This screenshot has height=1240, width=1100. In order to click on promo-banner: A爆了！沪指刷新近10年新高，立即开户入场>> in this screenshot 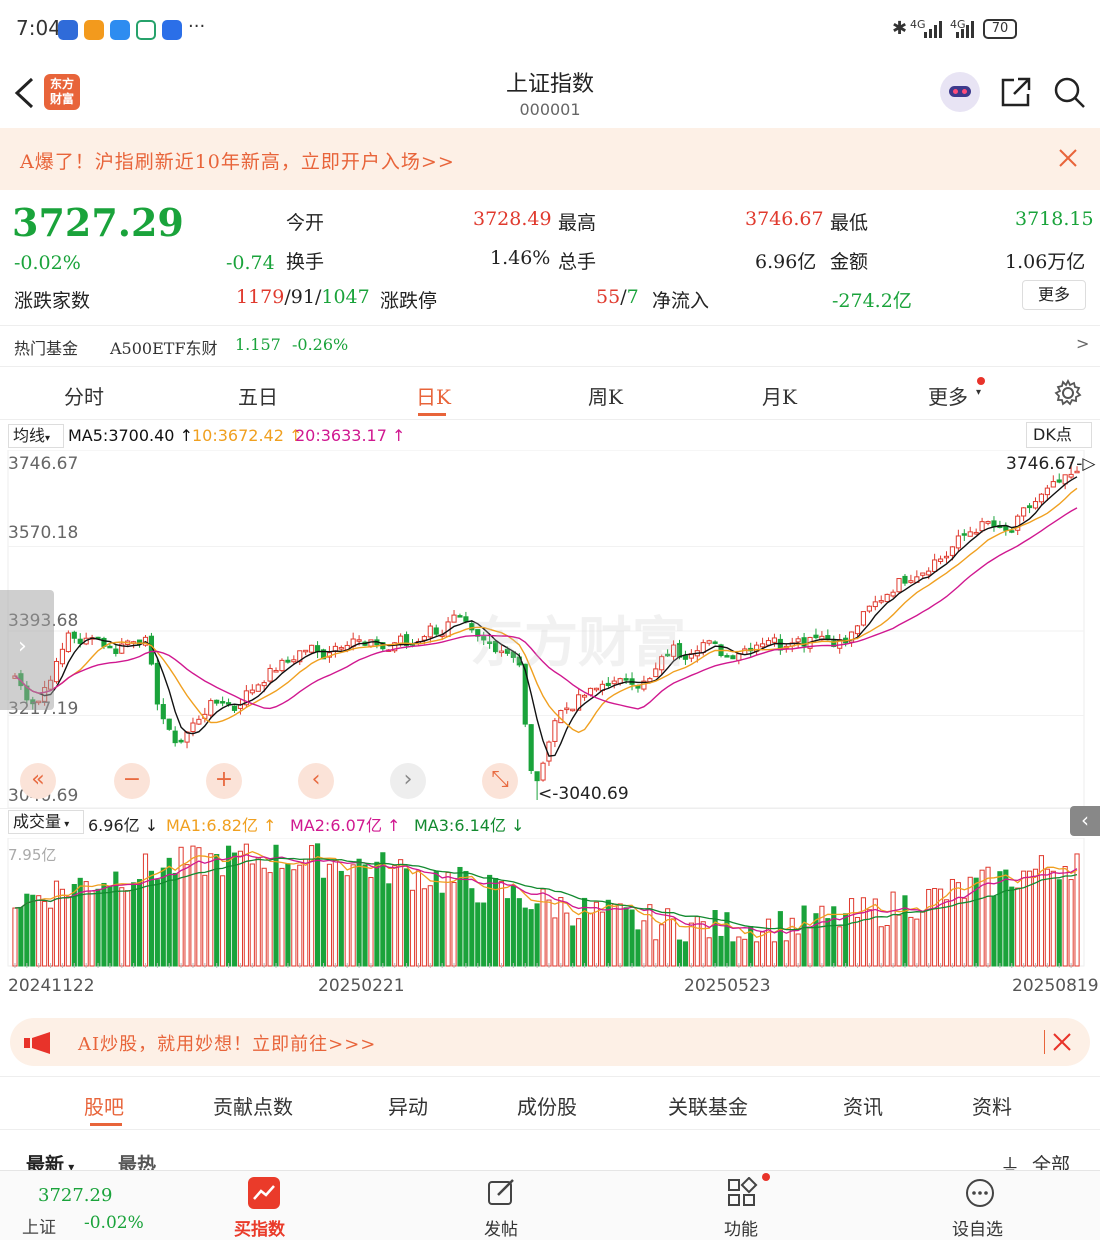, I will do `click(550, 159)`.